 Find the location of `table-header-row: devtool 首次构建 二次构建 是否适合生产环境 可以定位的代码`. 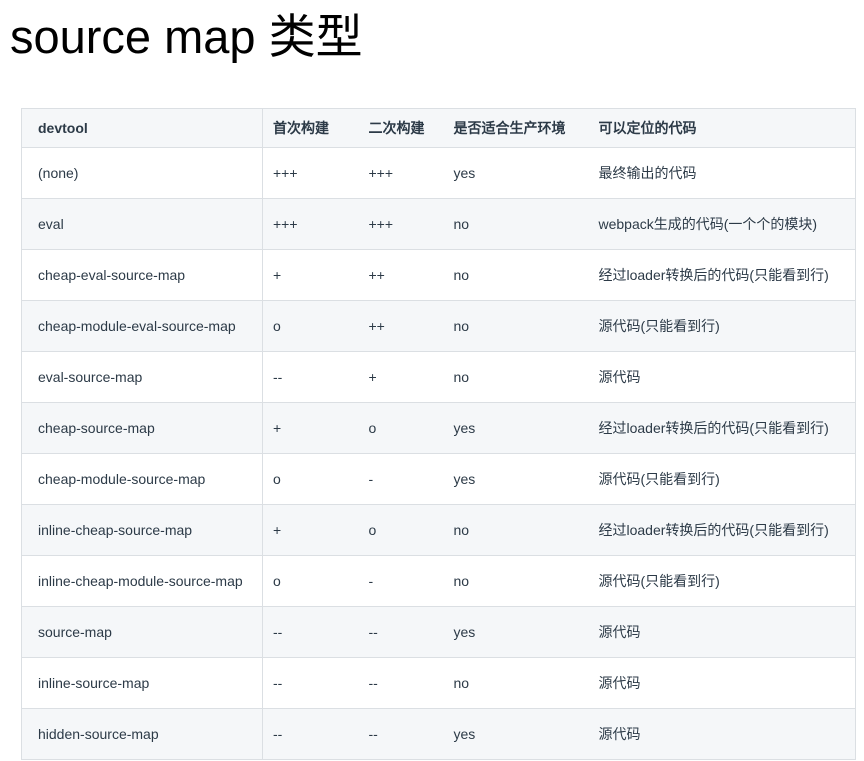

table-header-row: devtool 首次构建 二次构建 是否适合生产环境 可以定位的代码 is located at coordinates (438, 128).